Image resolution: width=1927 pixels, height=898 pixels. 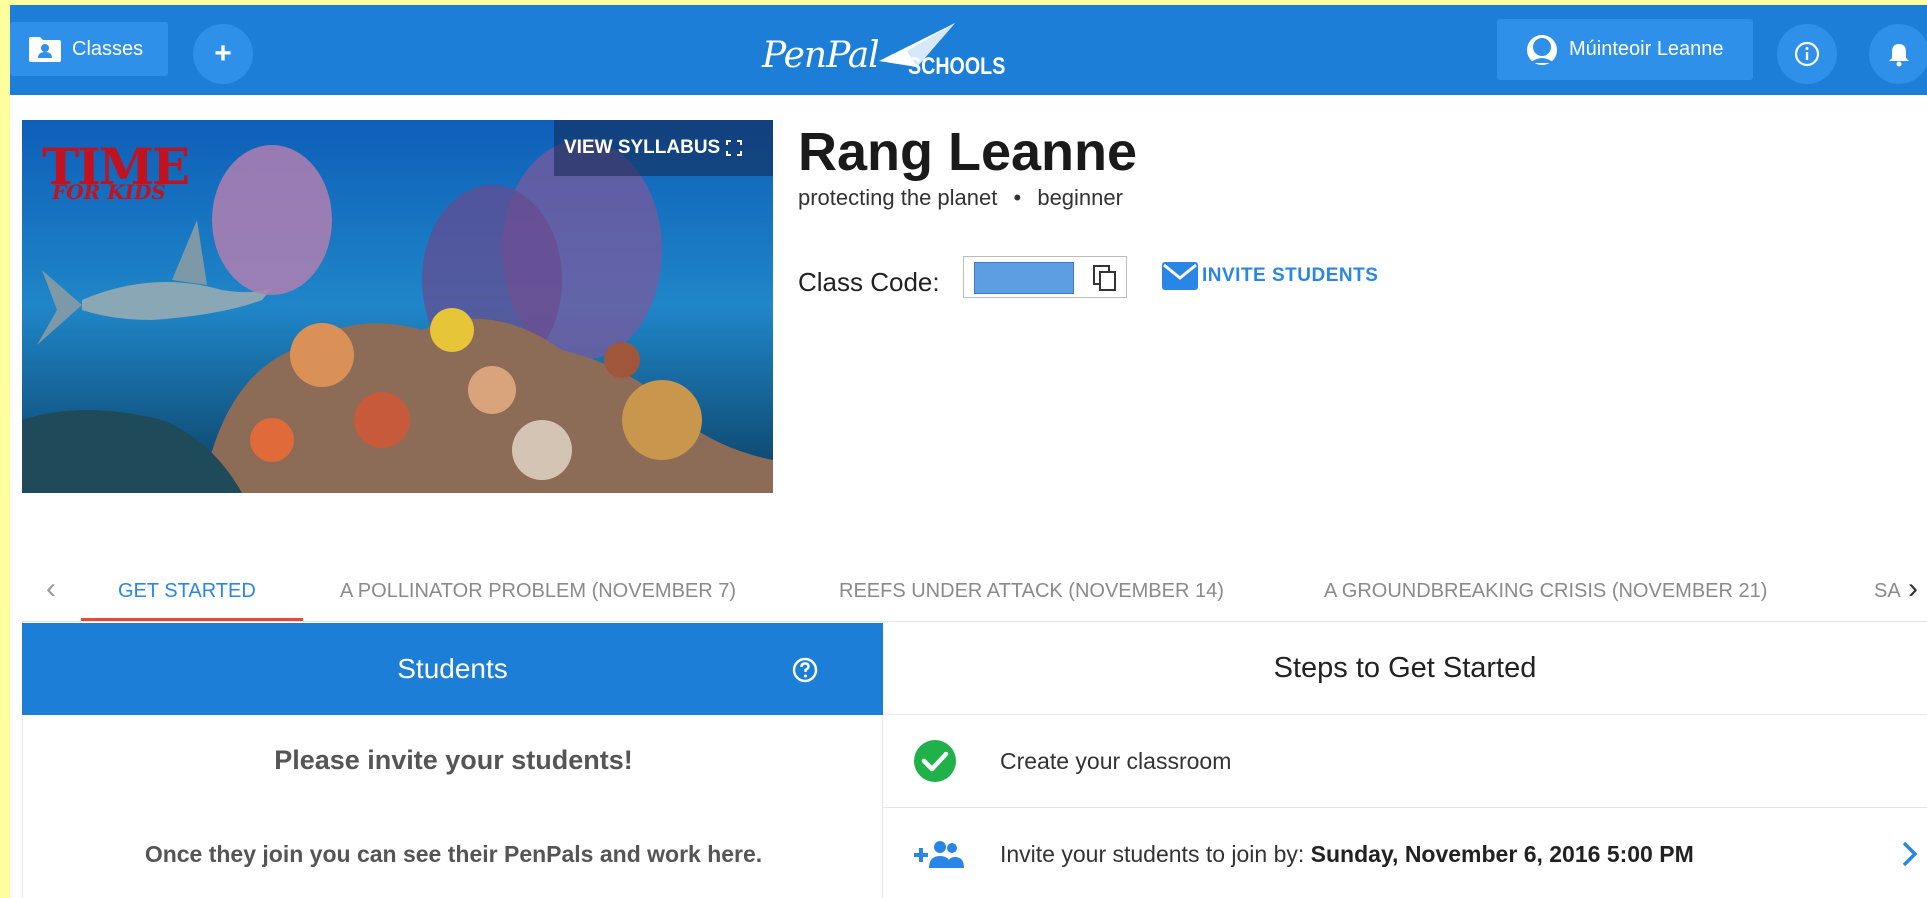 What do you see at coordinates (939, 854) in the screenshot?
I see `add-group-icon` at bounding box center [939, 854].